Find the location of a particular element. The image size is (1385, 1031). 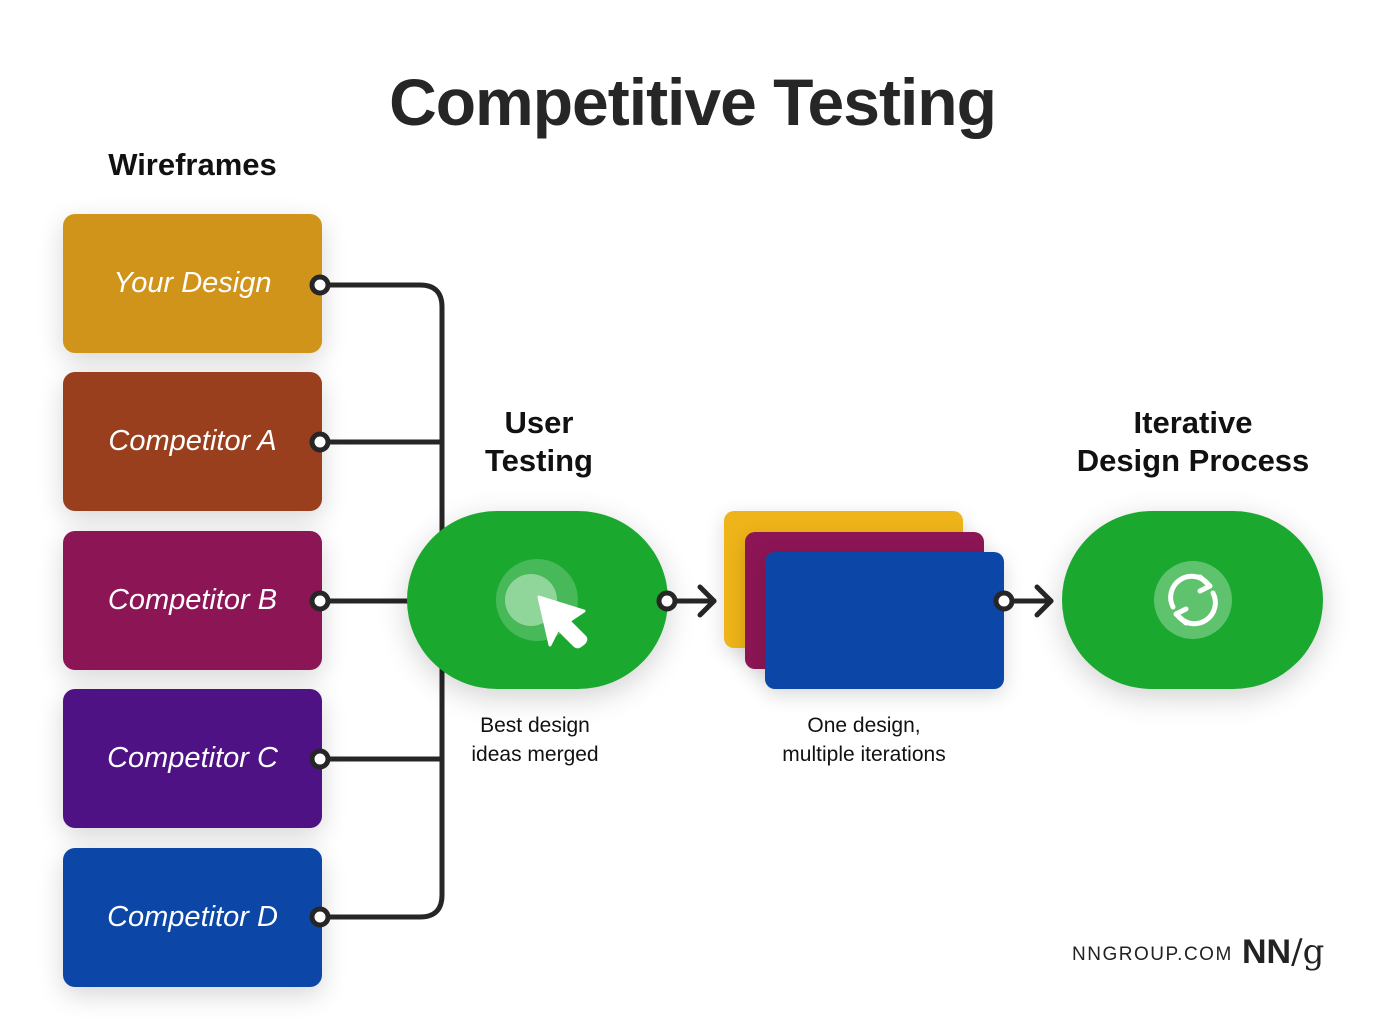

user-testing-heading: User Testing is located at coordinates (539, 442).